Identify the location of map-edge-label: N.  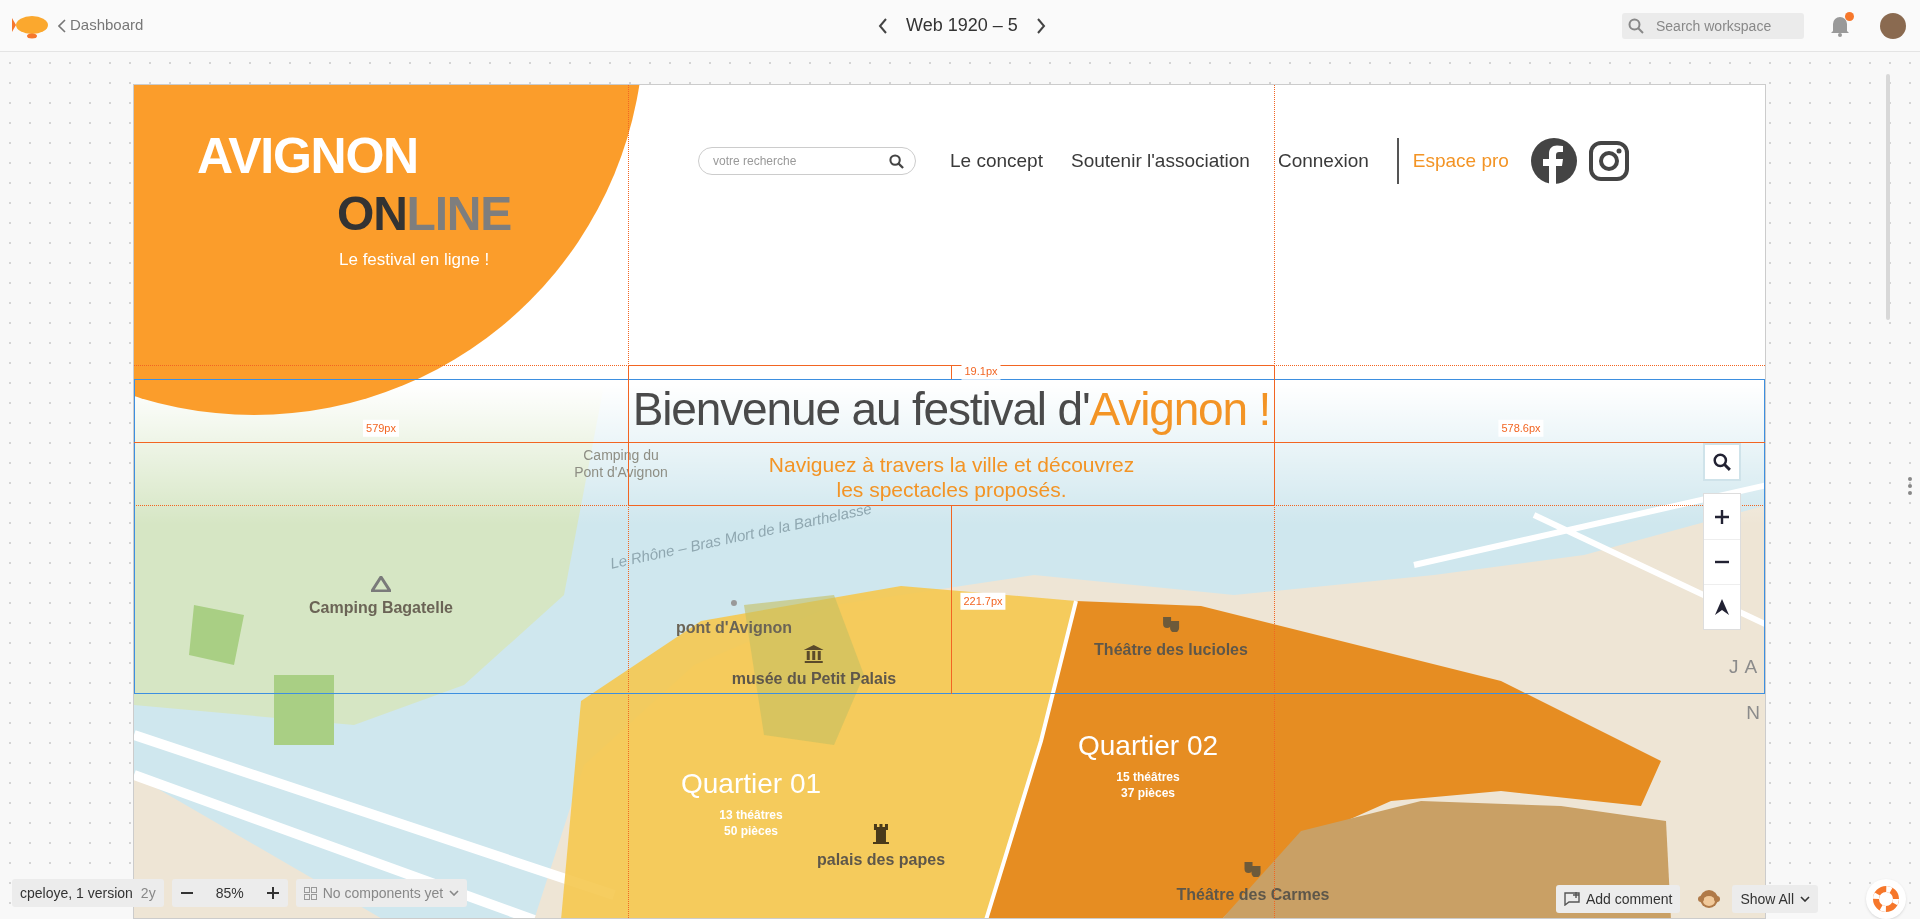
(1755, 713).